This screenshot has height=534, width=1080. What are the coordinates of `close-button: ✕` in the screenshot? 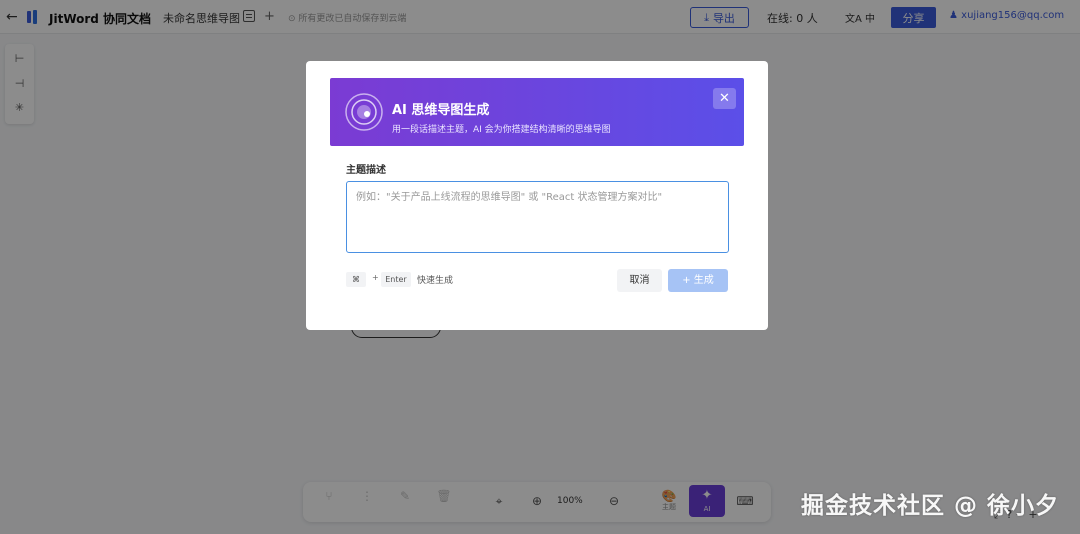 It's located at (724, 98).